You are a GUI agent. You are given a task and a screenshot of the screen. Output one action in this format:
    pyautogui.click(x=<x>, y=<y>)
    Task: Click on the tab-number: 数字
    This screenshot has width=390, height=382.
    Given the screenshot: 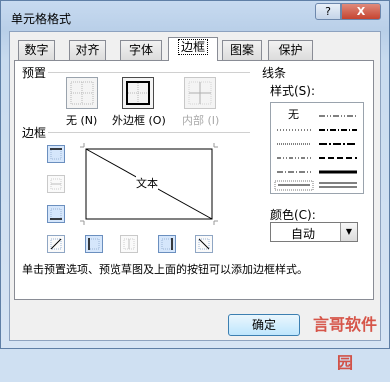 What is the action you would take?
    pyautogui.click(x=36, y=50)
    